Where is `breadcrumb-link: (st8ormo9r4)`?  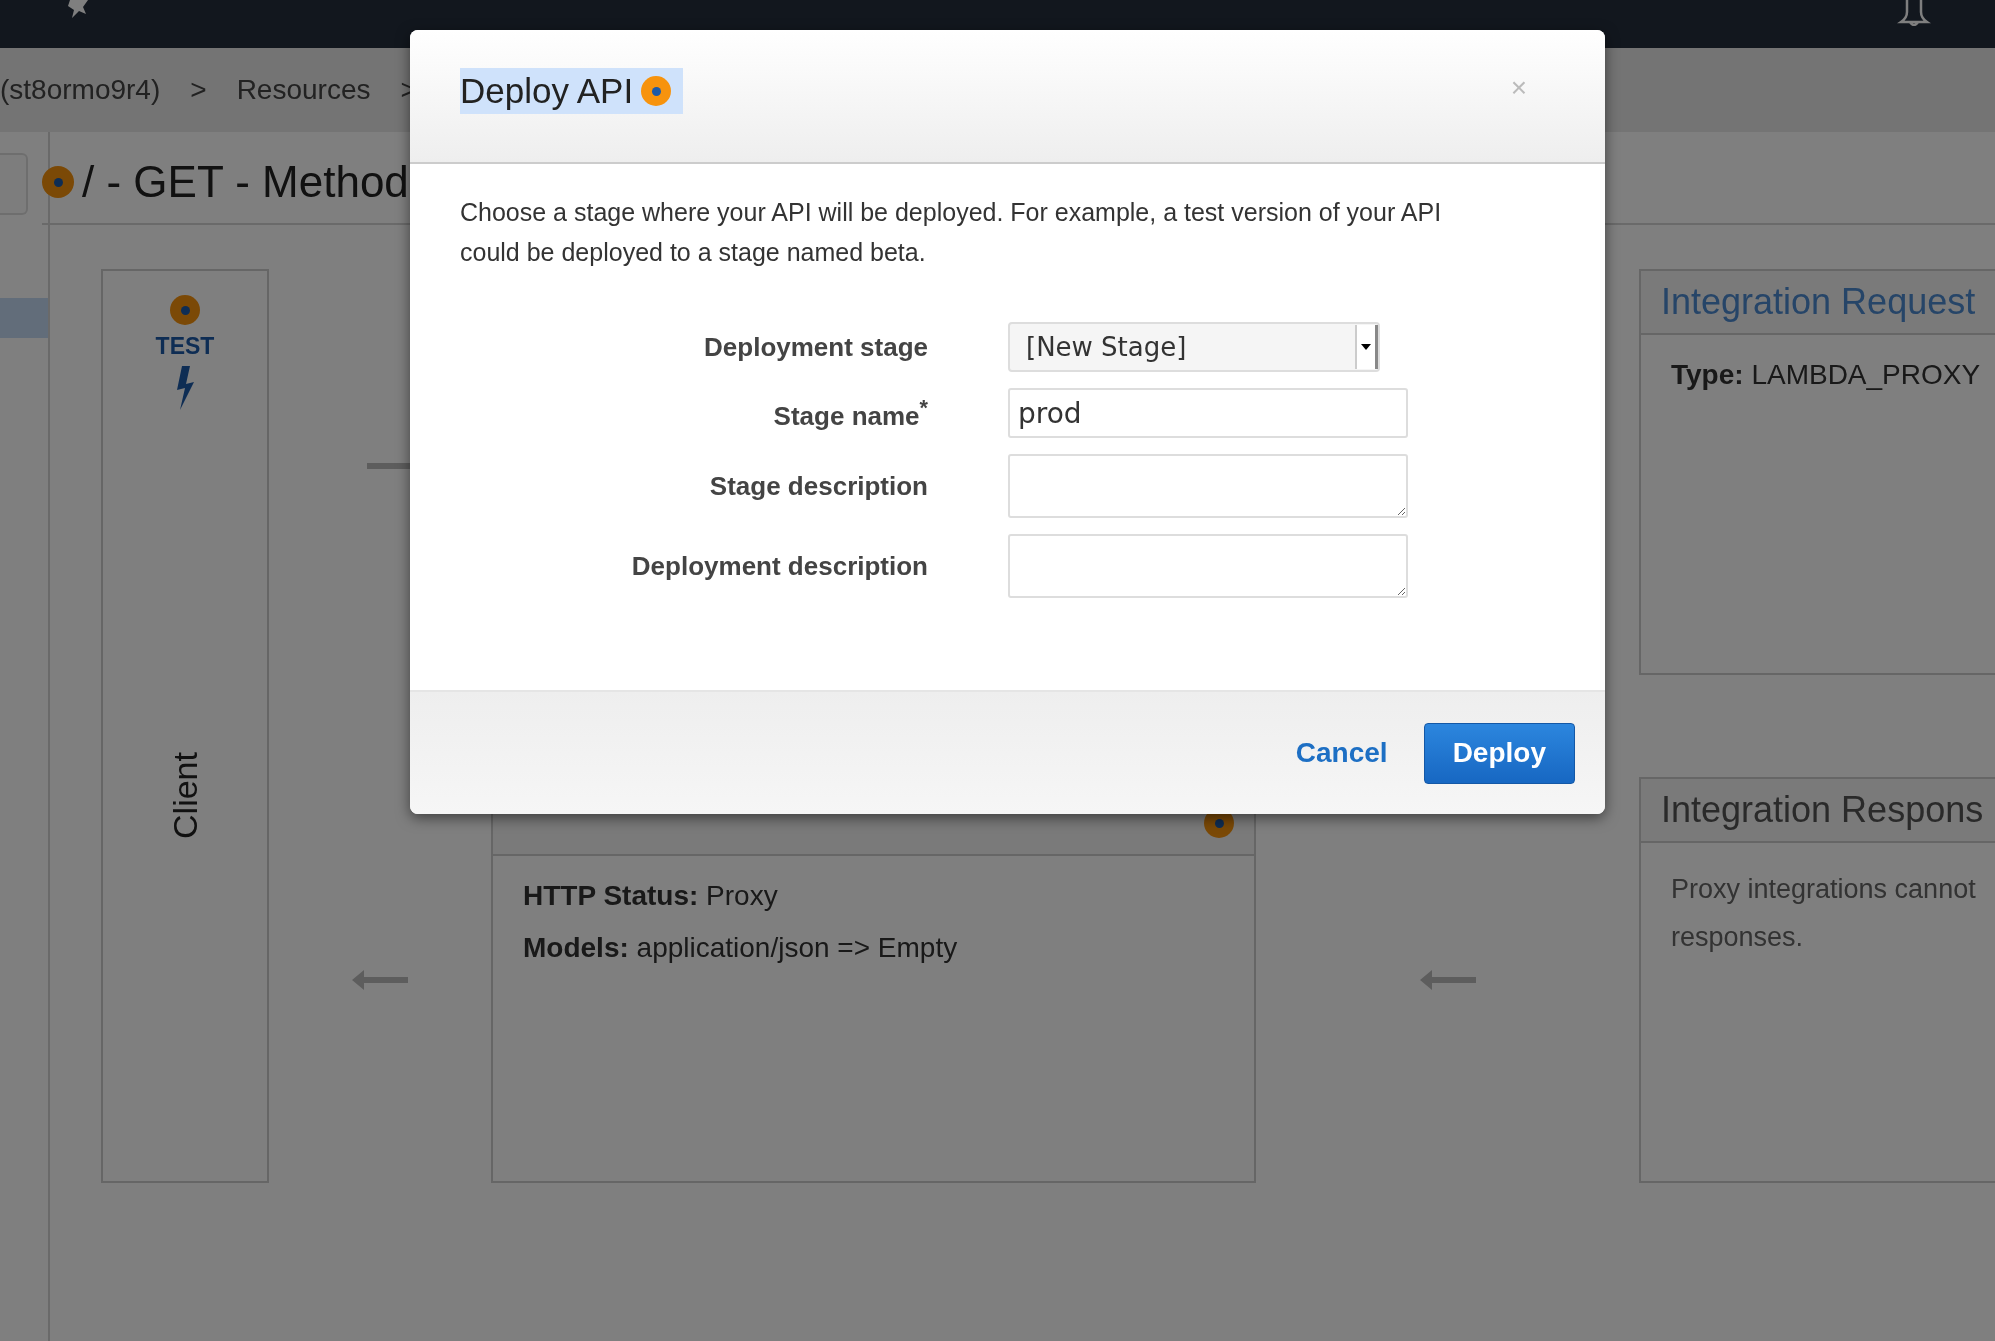
breadcrumb-link: (st8ormo9r4) is located at coordinates (80, 90).